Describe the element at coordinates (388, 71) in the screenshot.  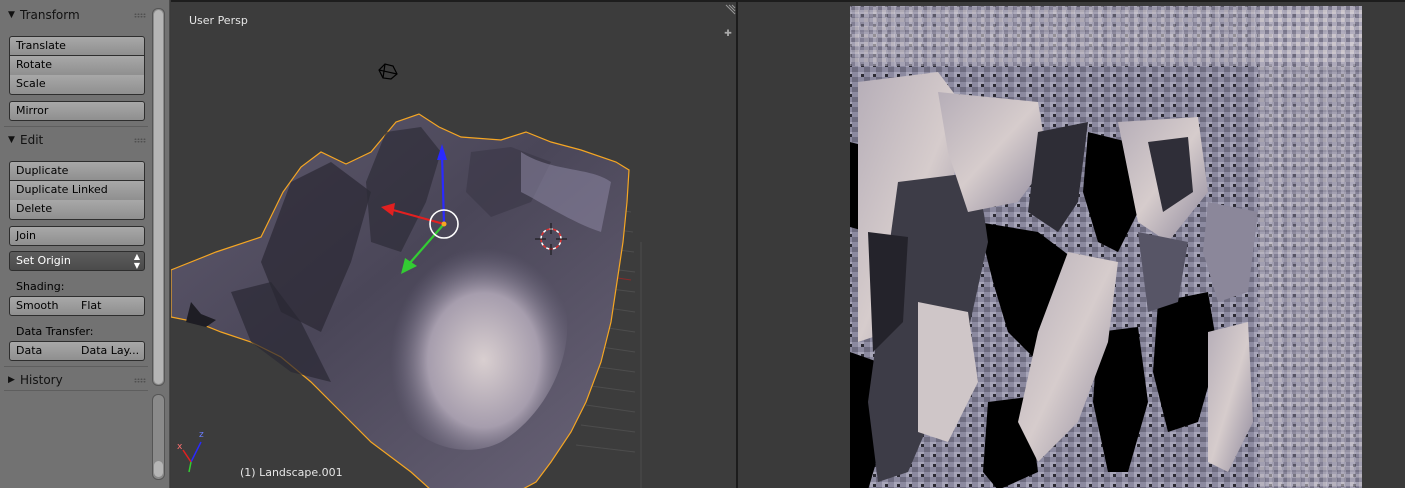
I see `lamp-object-icon` at that location.